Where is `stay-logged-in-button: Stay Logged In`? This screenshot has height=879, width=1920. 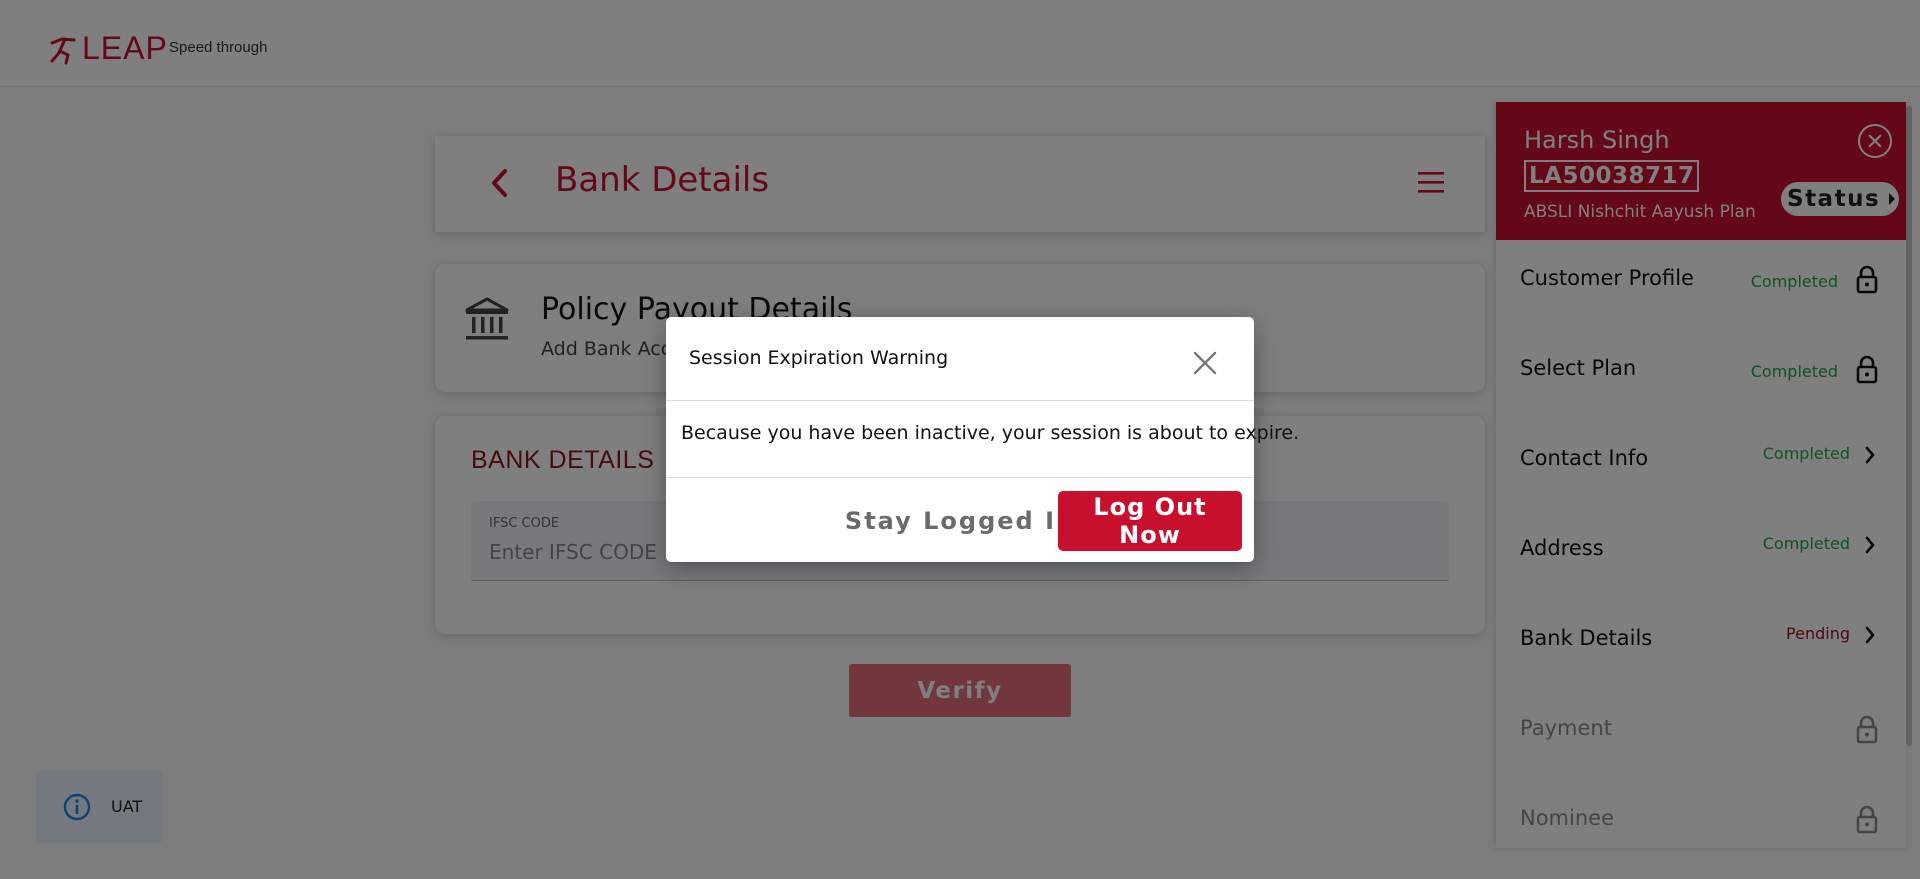 stay-logged-in-button: Stay Logged In is located at coordinates (960, 521).